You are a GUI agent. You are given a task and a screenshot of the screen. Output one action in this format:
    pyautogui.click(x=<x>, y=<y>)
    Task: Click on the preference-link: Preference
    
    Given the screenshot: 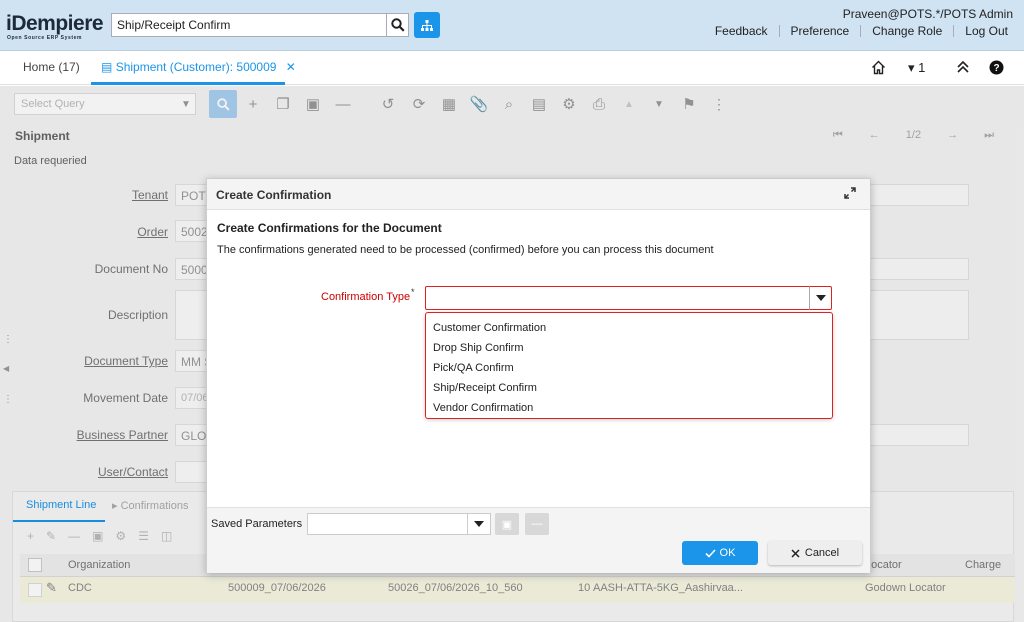 What is the action you would take?
    pyautogui.click(x=819, y=31)
    